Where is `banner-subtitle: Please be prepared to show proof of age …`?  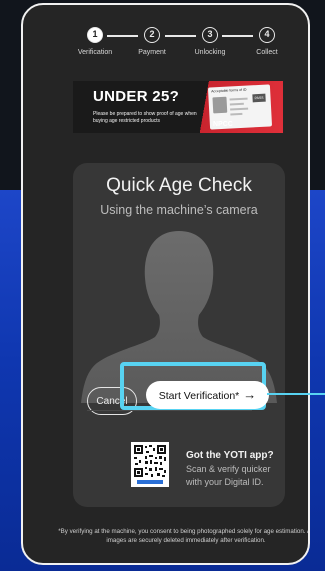 banner-subtitle: Please be prepared to show proof of age … is located at coordinates (145, 117).